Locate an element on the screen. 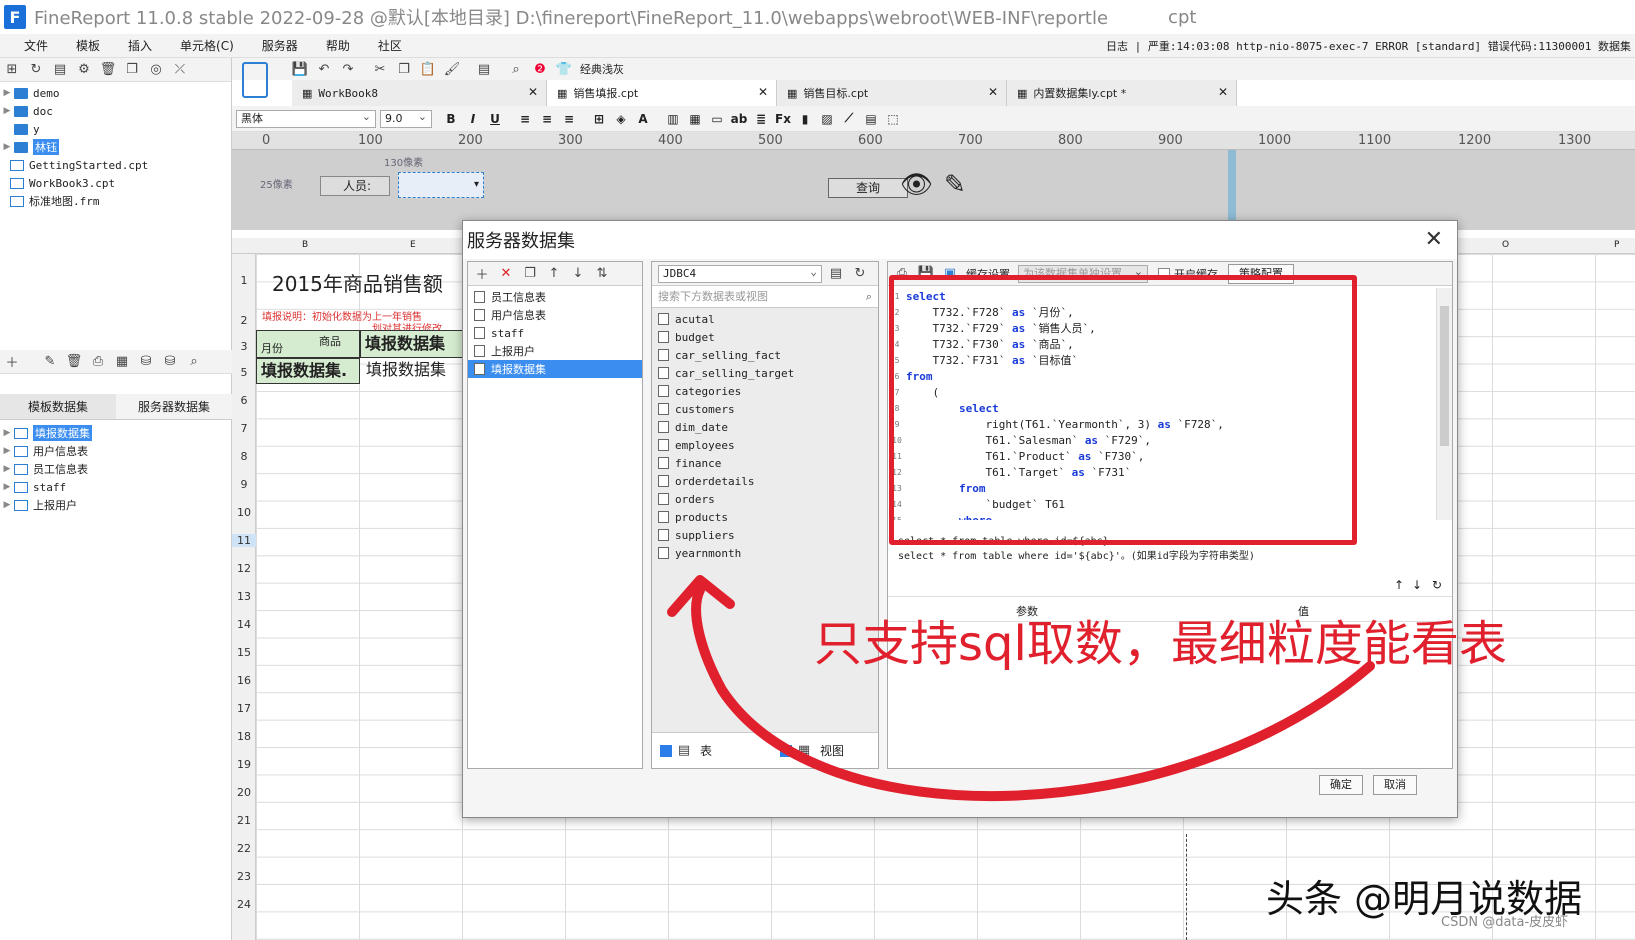 The height and width of the screenshot is (940, 1635). annotation-text: 只支持sql取数，最细粒度能看表 is located at coordinates (1160, 644).